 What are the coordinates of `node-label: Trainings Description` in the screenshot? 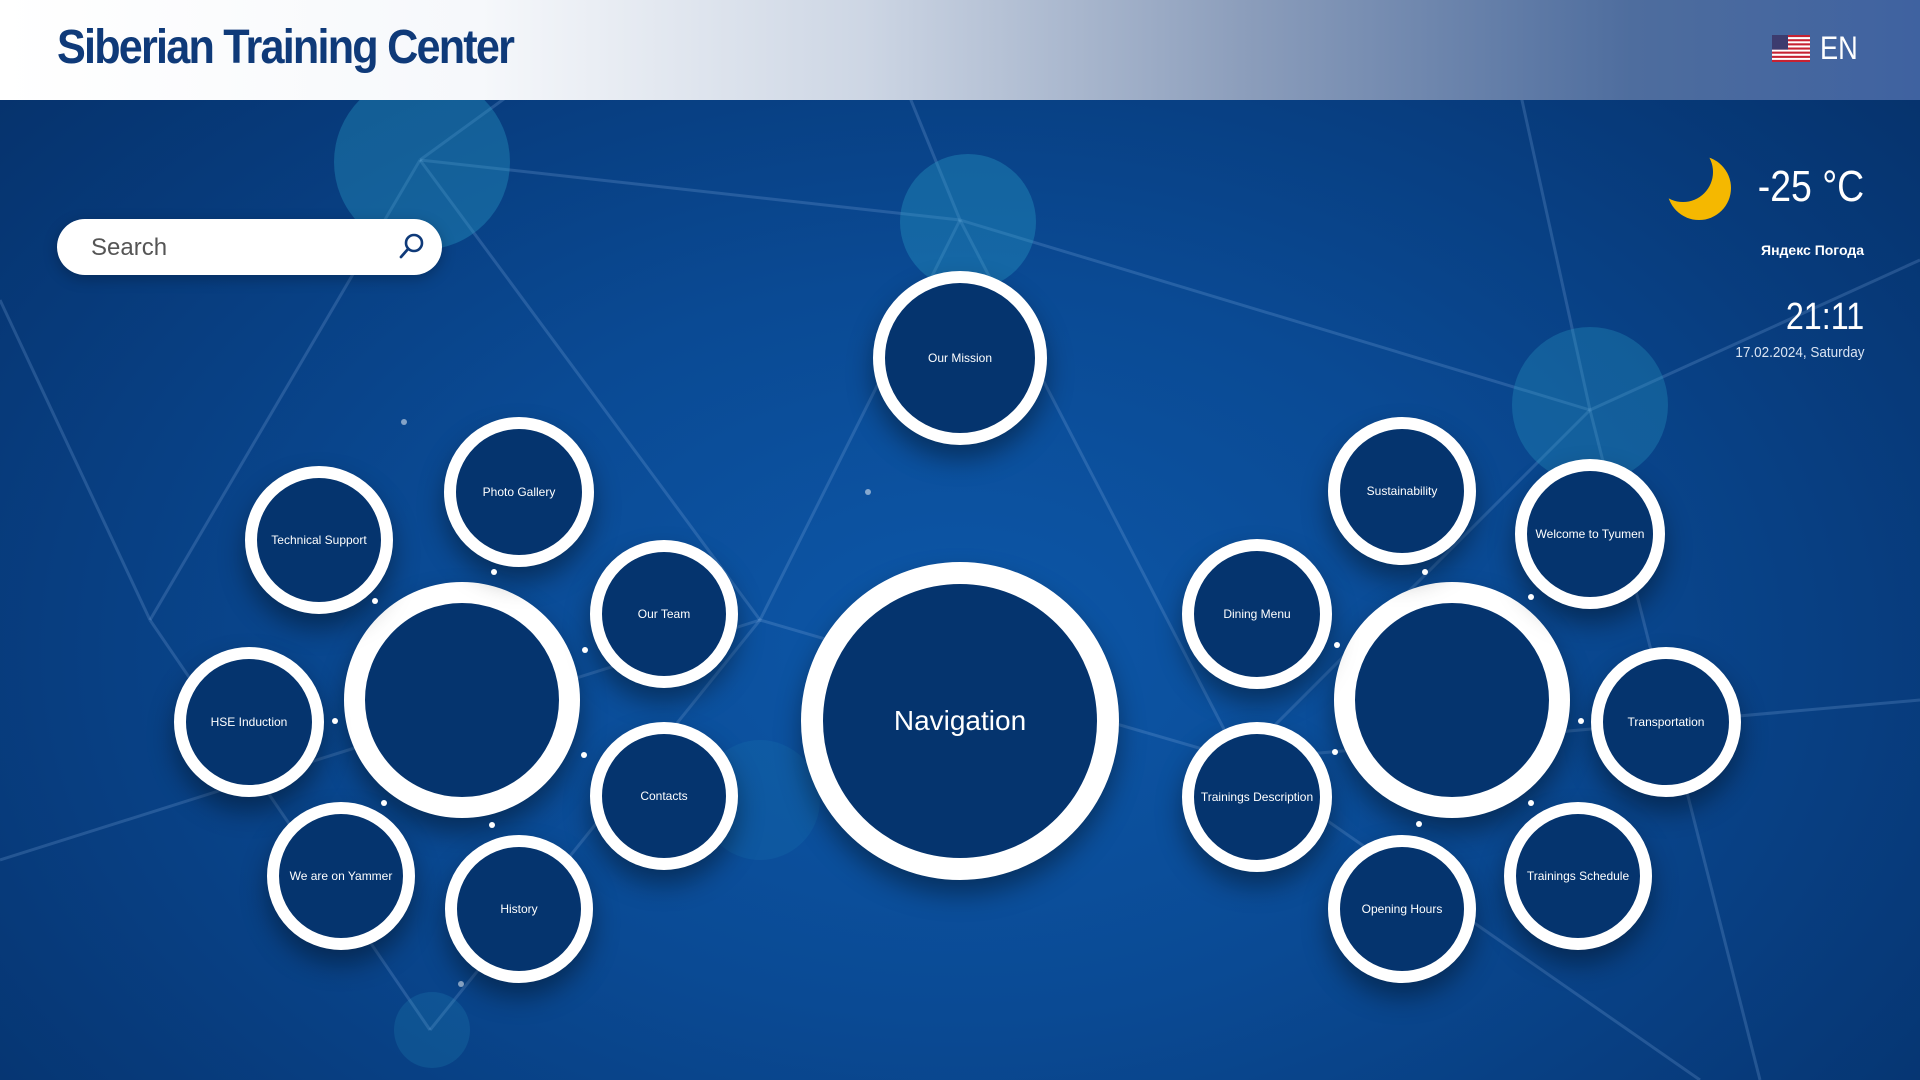 It's located at (1257, 796).